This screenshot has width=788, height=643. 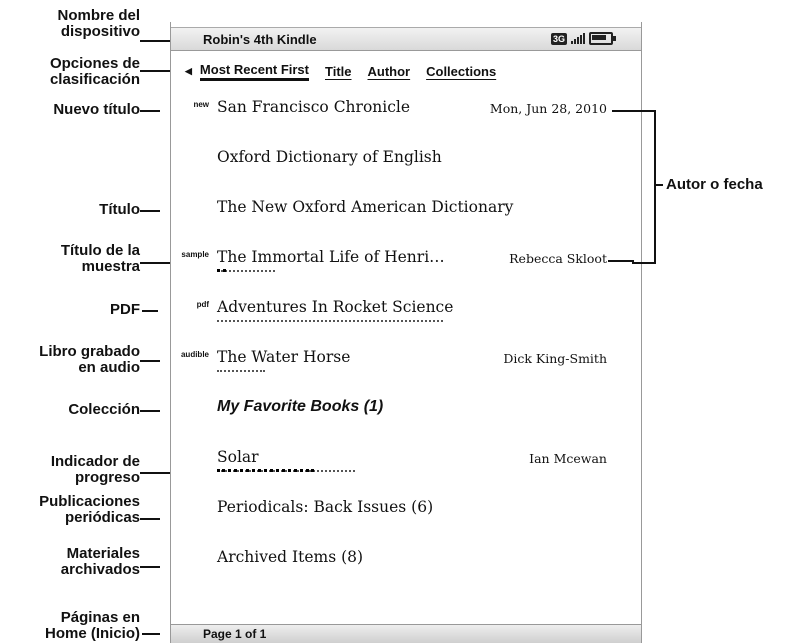 What do you see at coordinates (329, 157) in the screenshot?
I see `item-title: Oxford Dictionary of English` at bounding box center [329, 157].